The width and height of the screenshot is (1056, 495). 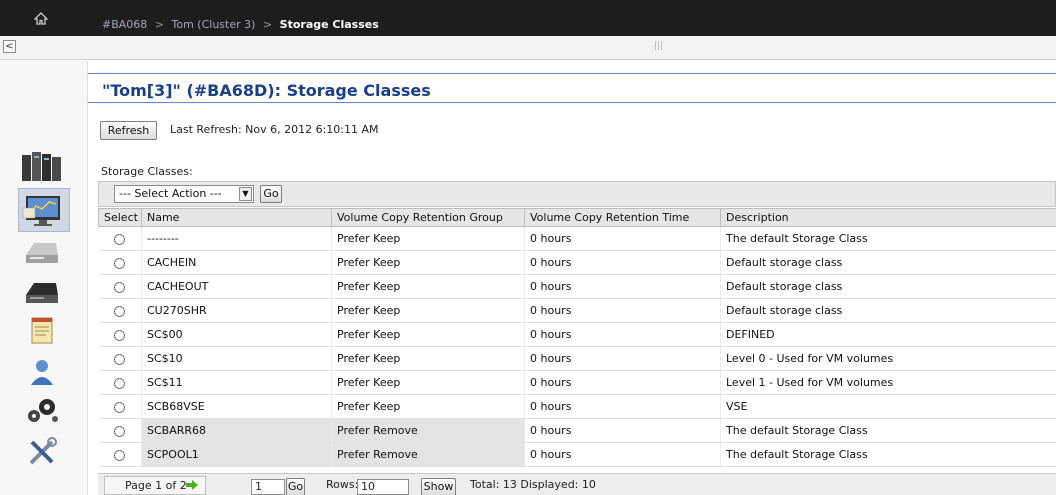 What do you see at coordinates (888, 358) in the screenshot?
I see `cell-description: Level 0 - Used for VM volumes` at bounding box center [888, 358].